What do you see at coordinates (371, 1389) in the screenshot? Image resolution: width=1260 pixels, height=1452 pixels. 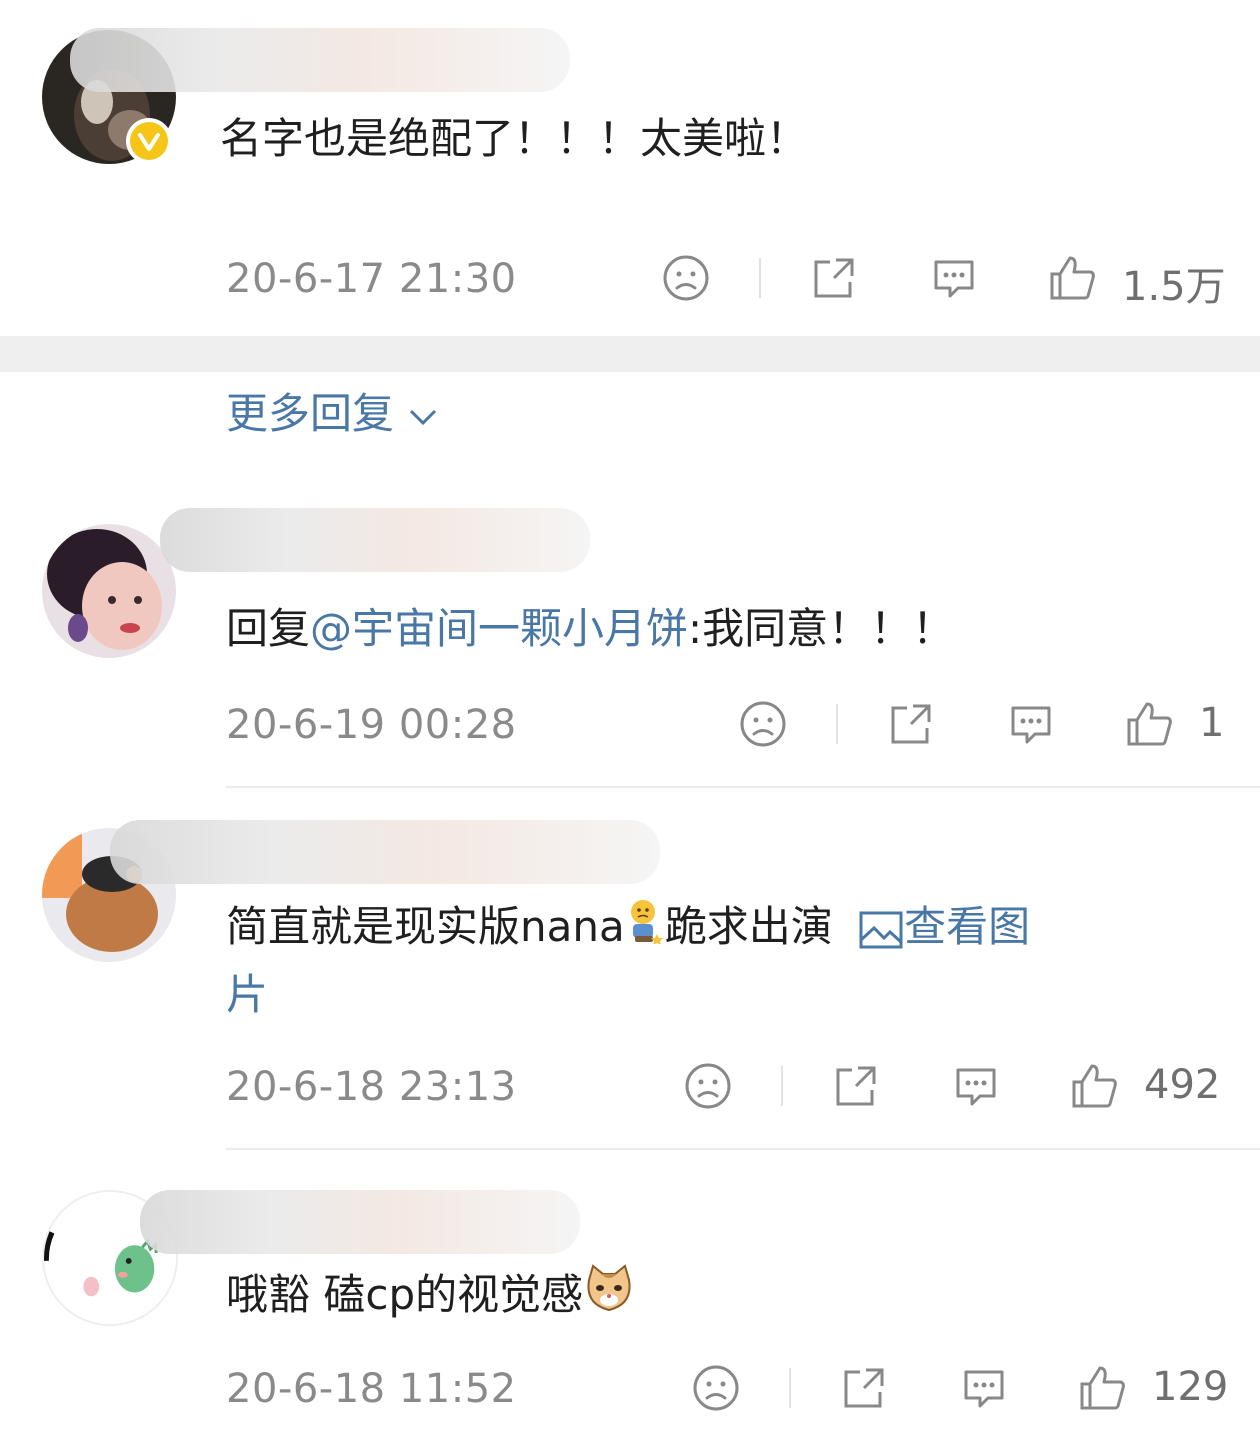 I see `timestamp: 20-6-18 11:52` at bounding box center [371, 1389].